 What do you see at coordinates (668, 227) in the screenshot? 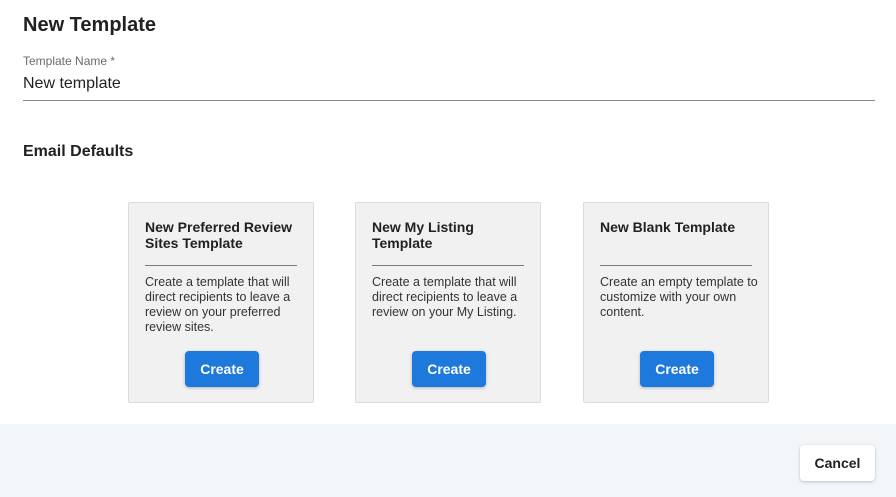
I see `card-title: New Blank Template` at bounding box center [668, 227].